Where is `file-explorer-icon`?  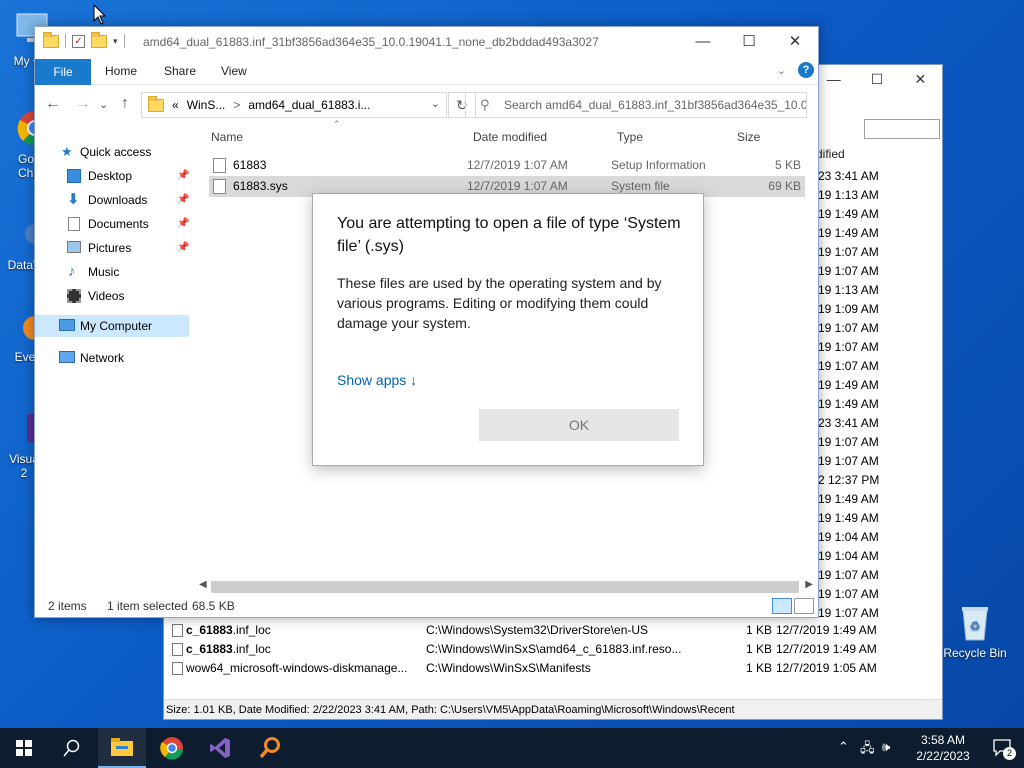 file-explorer-icon is located at coordinates (122, 747).